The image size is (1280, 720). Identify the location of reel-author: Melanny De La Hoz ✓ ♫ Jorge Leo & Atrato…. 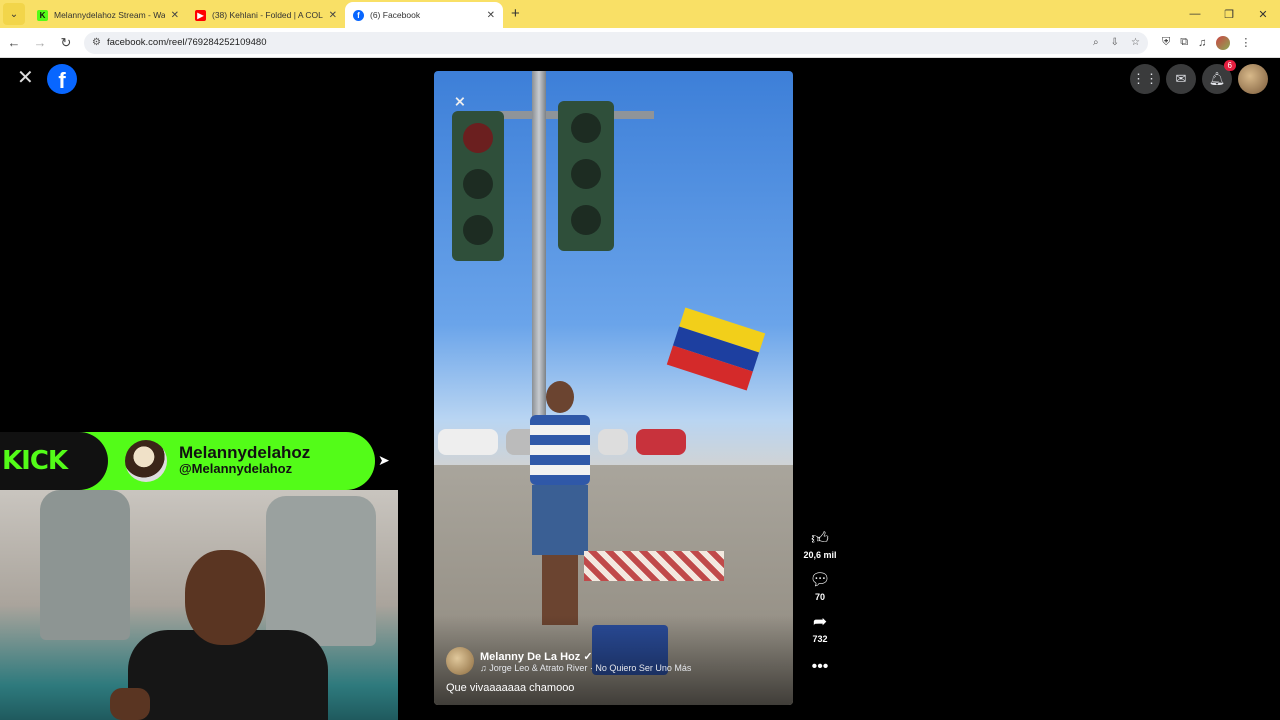
(568, 661).